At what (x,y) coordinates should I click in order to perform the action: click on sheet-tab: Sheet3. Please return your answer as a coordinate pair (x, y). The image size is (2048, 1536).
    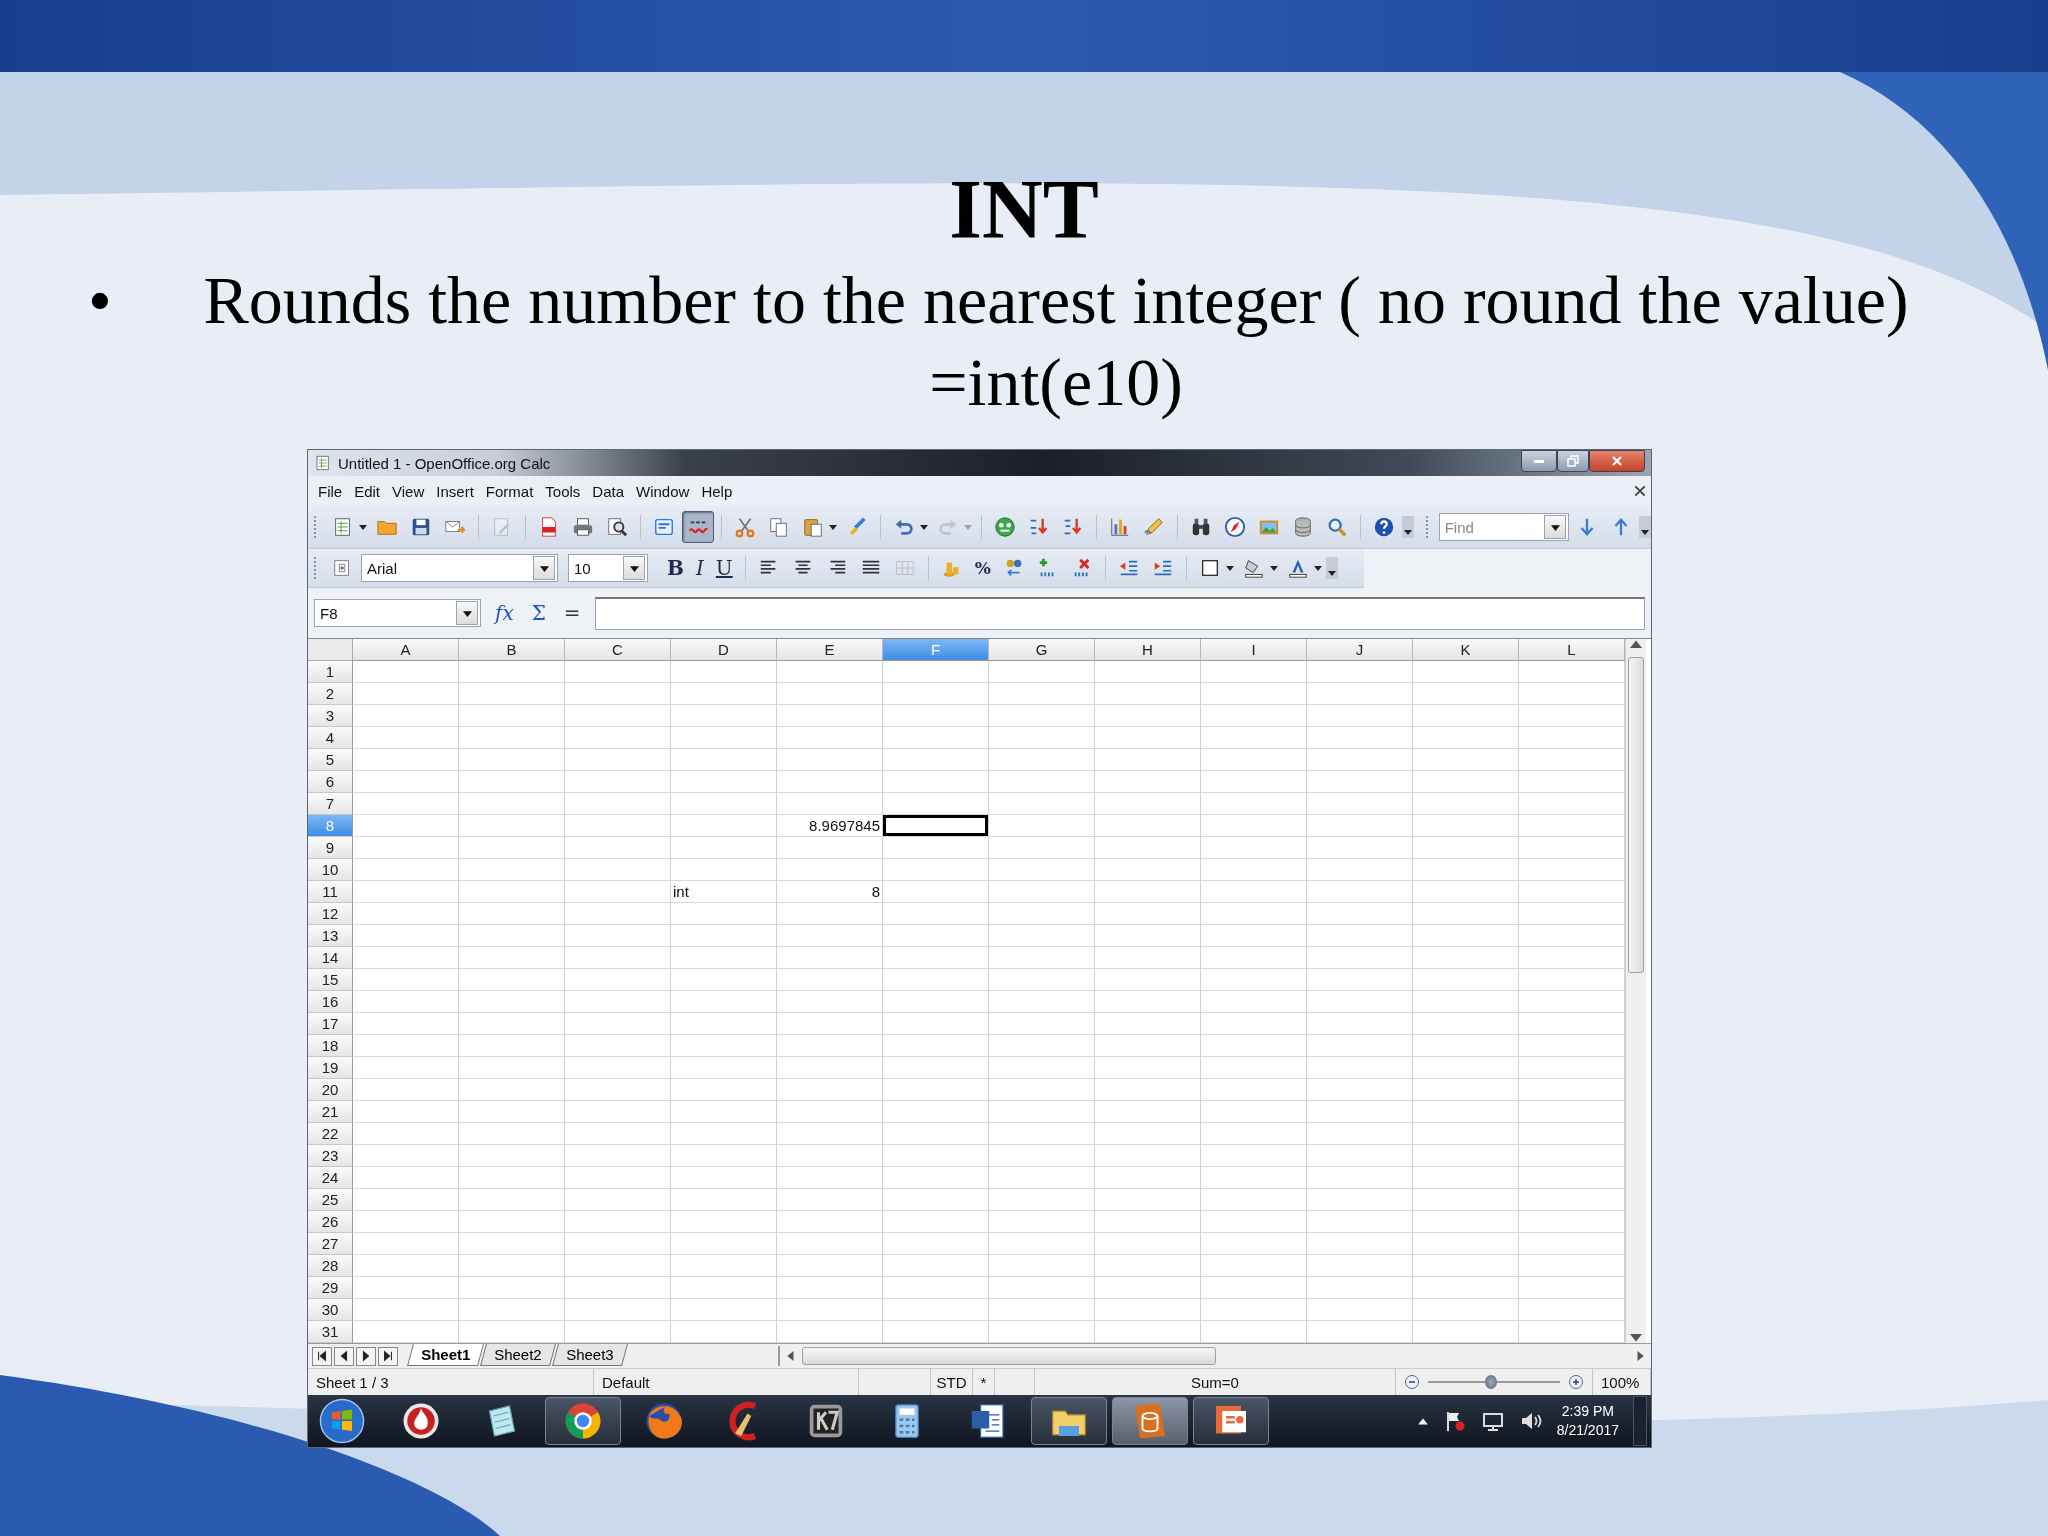
    Looking at the image, I should click on (589, 1355).